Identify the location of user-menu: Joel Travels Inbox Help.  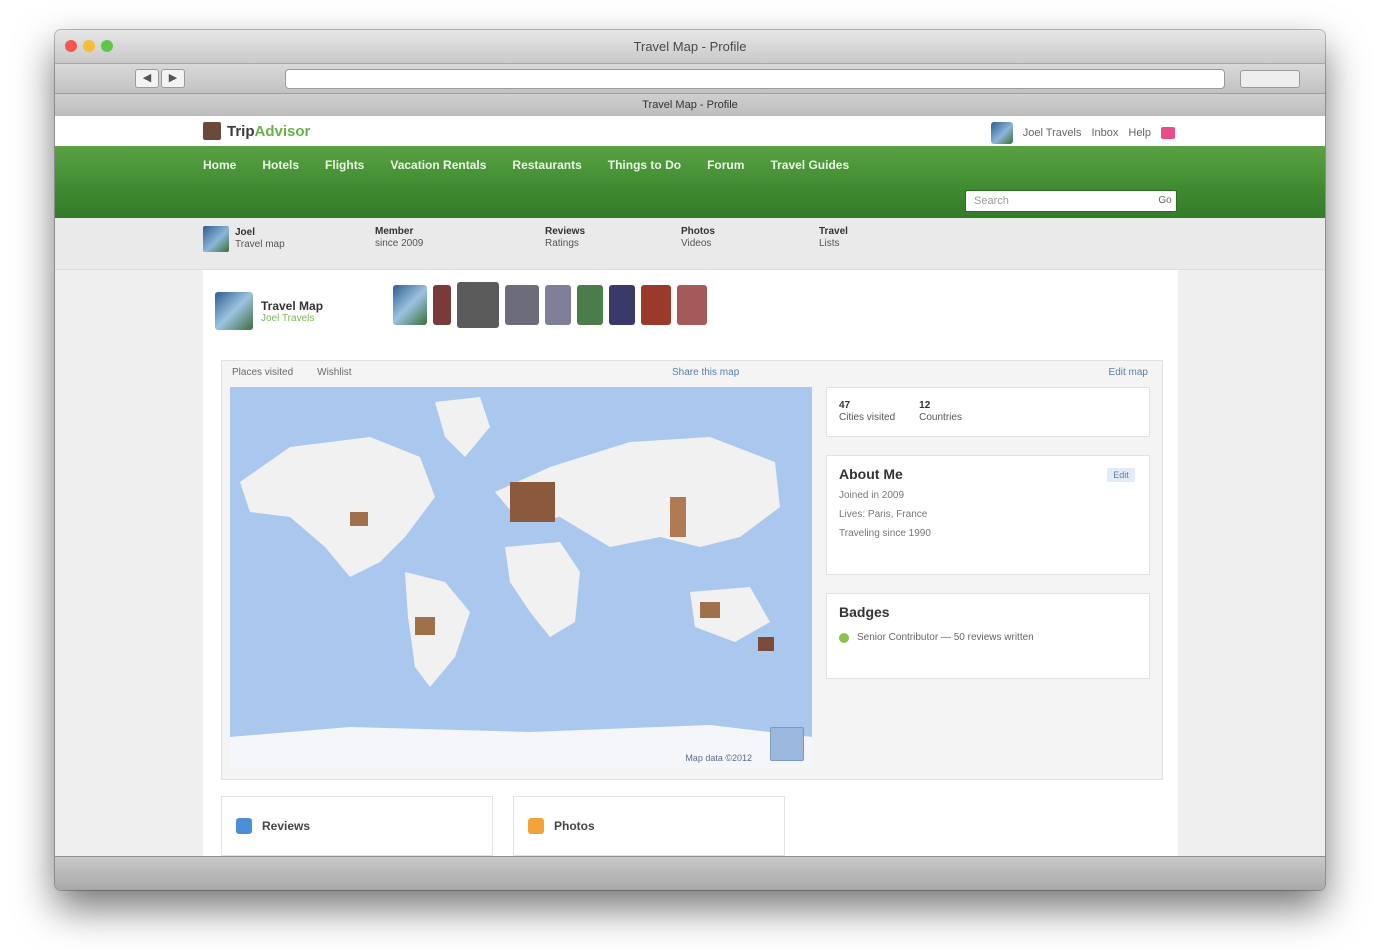
(1082, 133).